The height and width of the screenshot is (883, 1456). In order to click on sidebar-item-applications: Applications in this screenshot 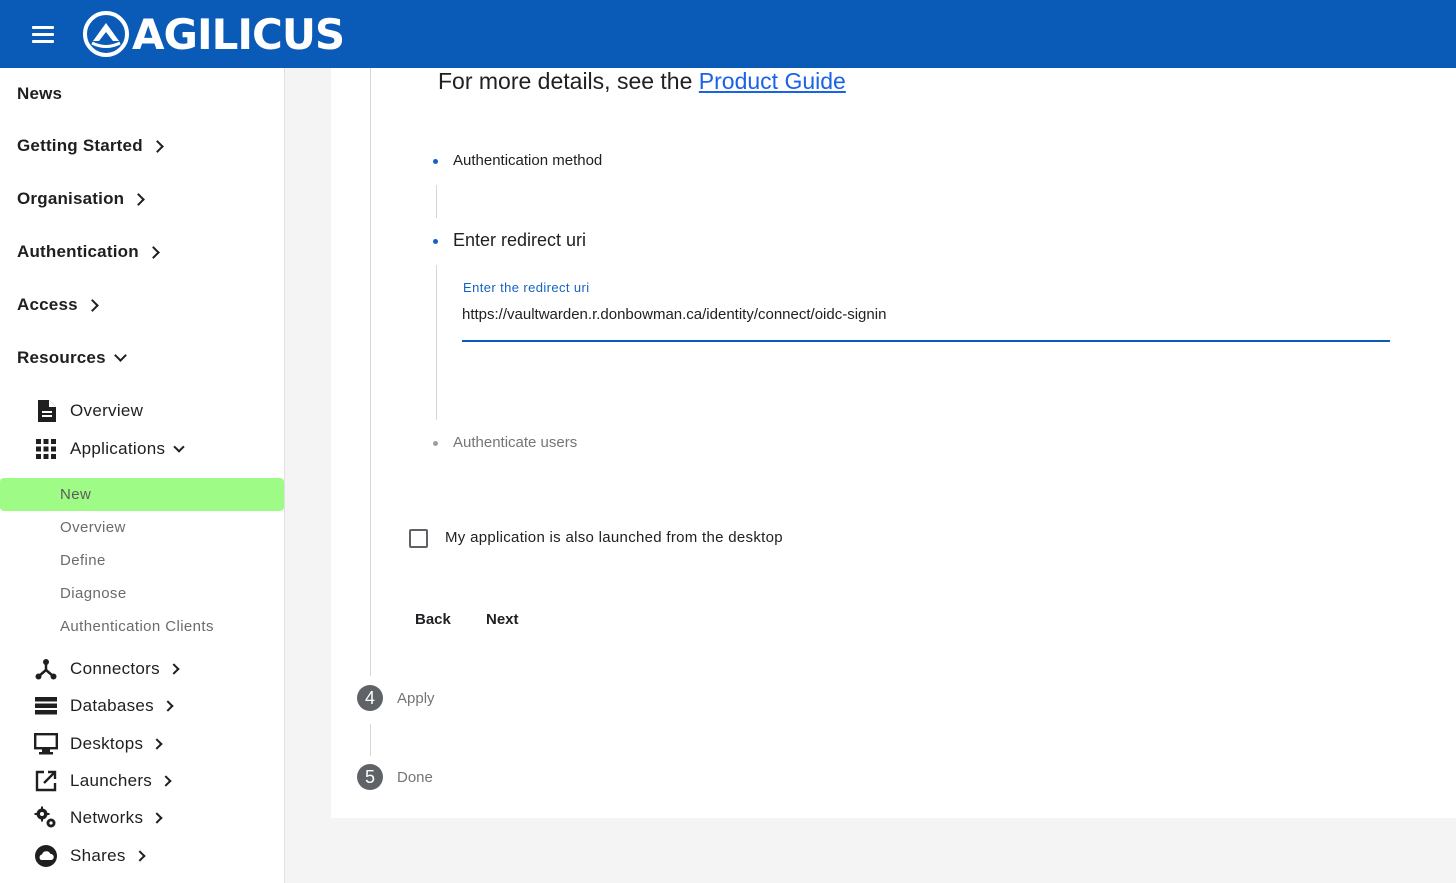, I will do `click(109, 449)`.